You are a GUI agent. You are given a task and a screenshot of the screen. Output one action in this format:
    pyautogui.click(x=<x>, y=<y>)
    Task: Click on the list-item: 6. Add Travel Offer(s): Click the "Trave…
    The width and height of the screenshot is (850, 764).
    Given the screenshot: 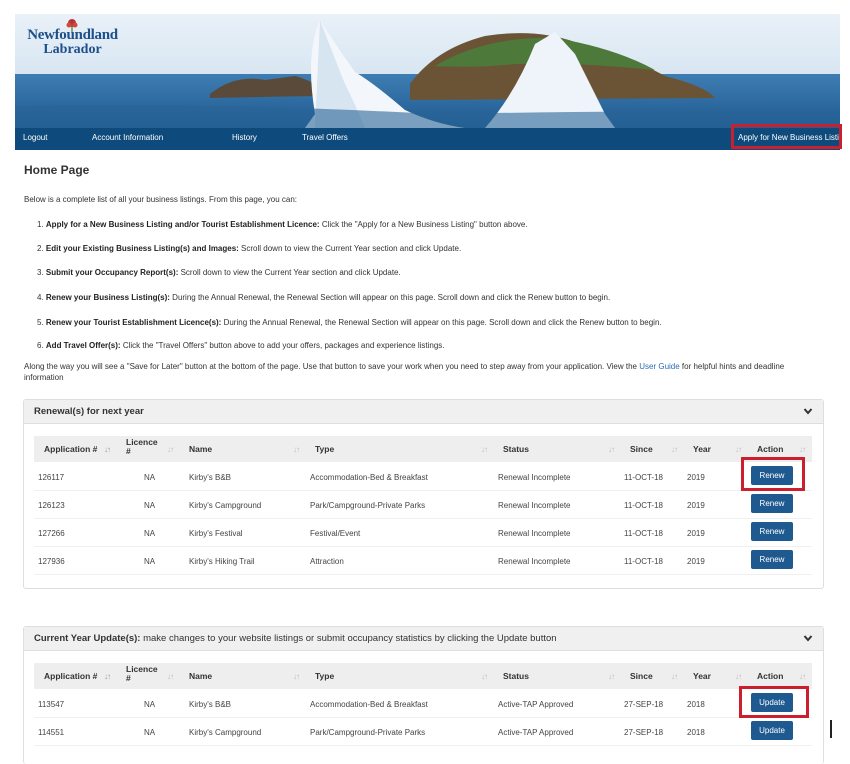 What is the action you would take?
    pyautogui.click(x=241, y=345)
    